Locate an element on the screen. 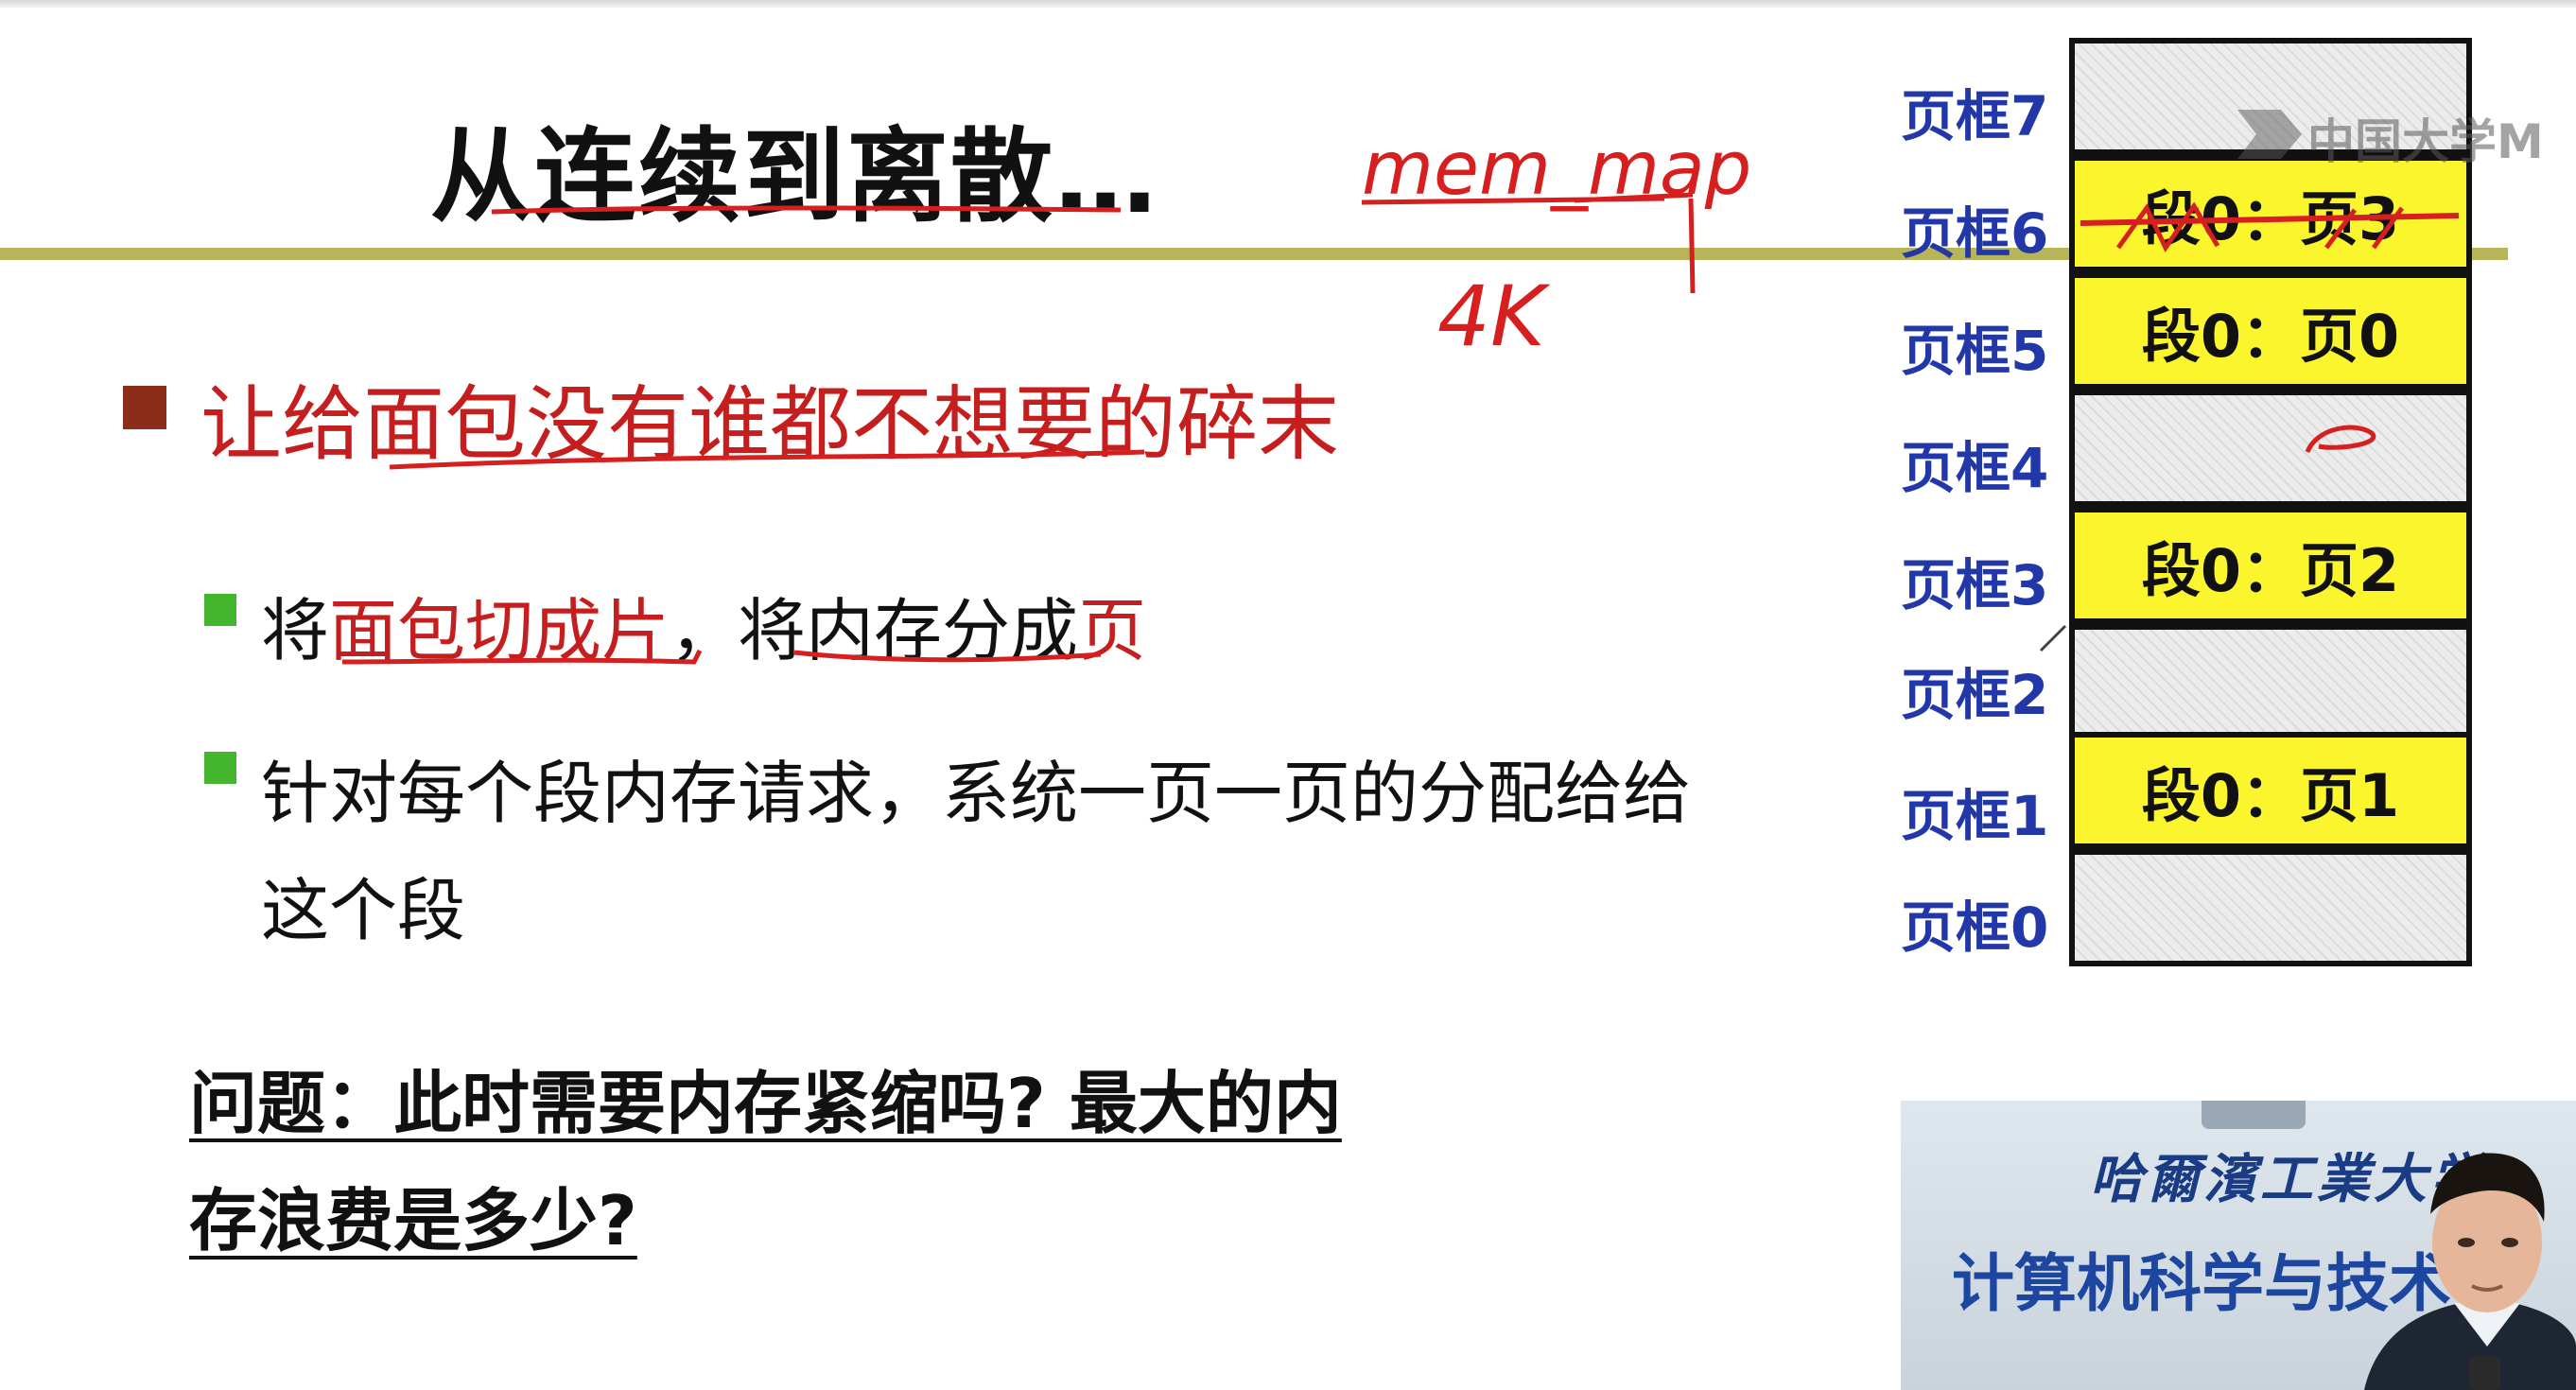 The image size is (2576, 1390). mooc-logo-icon is located at coordinates (2269, 135).